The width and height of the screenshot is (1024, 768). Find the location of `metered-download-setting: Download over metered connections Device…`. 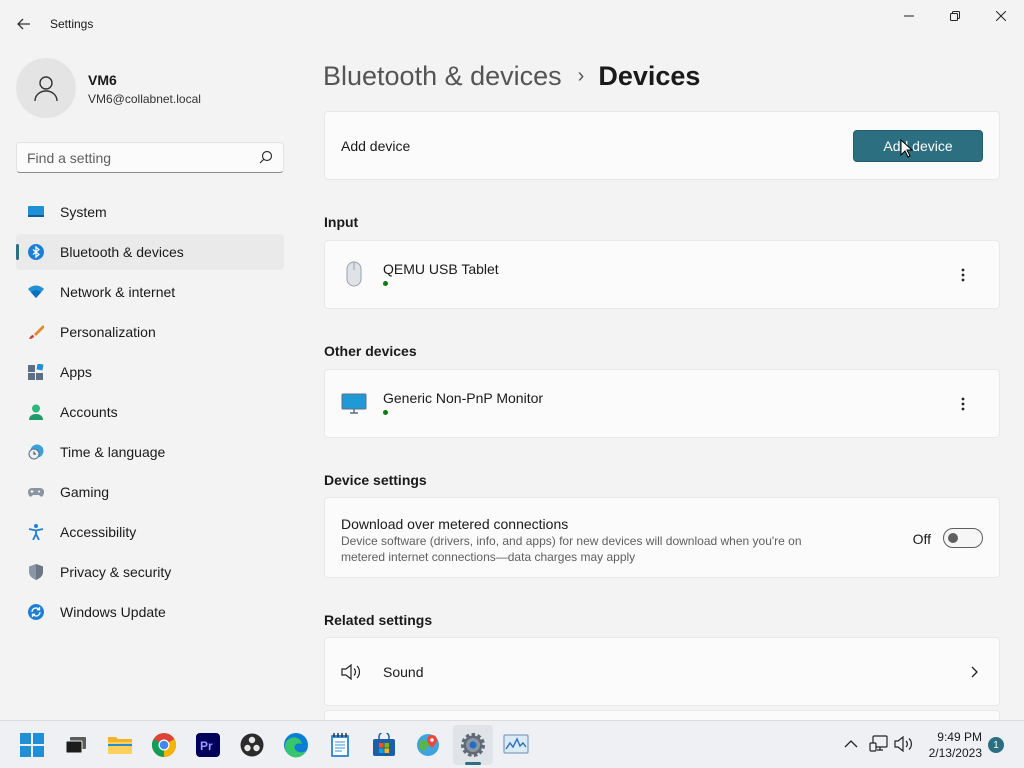

metered-download-setting: Download over metered connections Device… is located at coordinates (662, 537).